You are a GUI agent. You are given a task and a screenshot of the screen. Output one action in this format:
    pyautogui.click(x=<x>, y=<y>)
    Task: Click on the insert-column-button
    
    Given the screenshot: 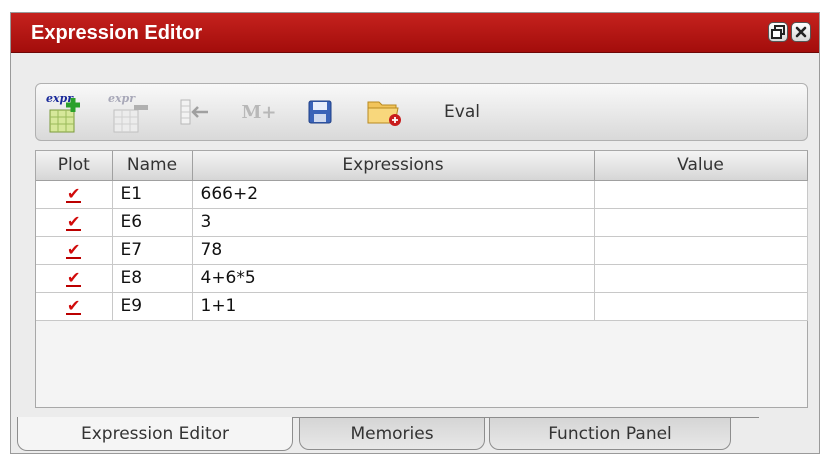 What is the action you would take?
    pyautogui.click(x=194, y=112)
    